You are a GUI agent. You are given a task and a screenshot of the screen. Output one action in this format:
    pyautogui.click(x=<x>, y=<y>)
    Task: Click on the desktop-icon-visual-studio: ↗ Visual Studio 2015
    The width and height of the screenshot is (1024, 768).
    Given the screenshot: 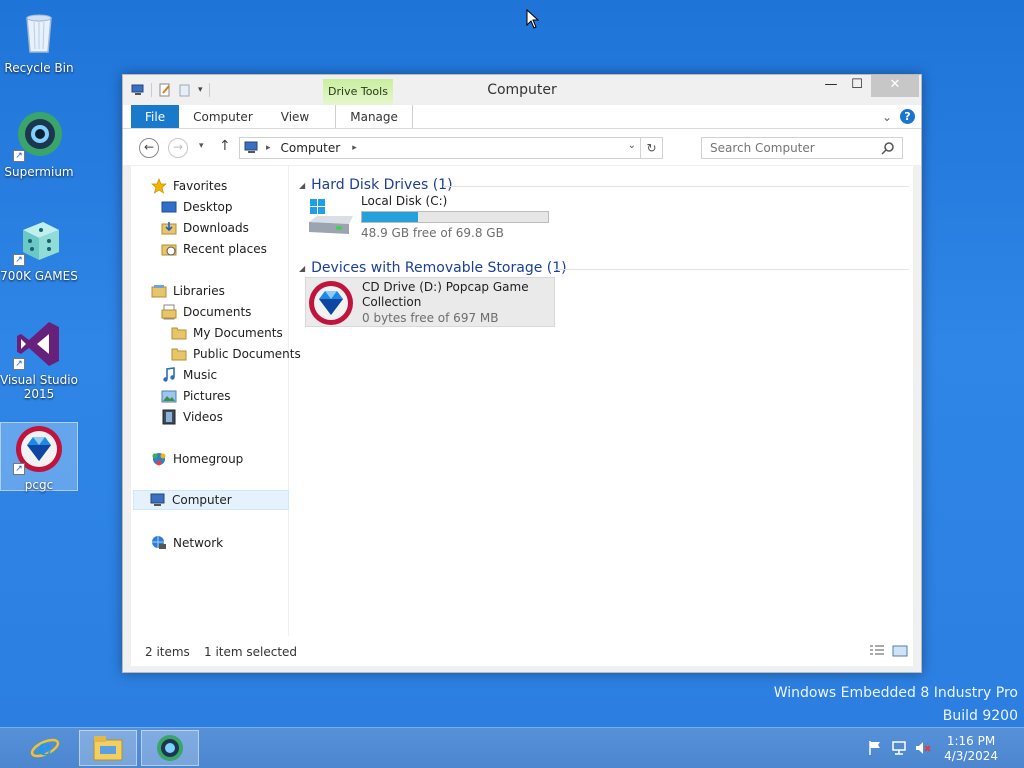 What is the action you would take?
    pyautogui.click(x=39, y=359)
    